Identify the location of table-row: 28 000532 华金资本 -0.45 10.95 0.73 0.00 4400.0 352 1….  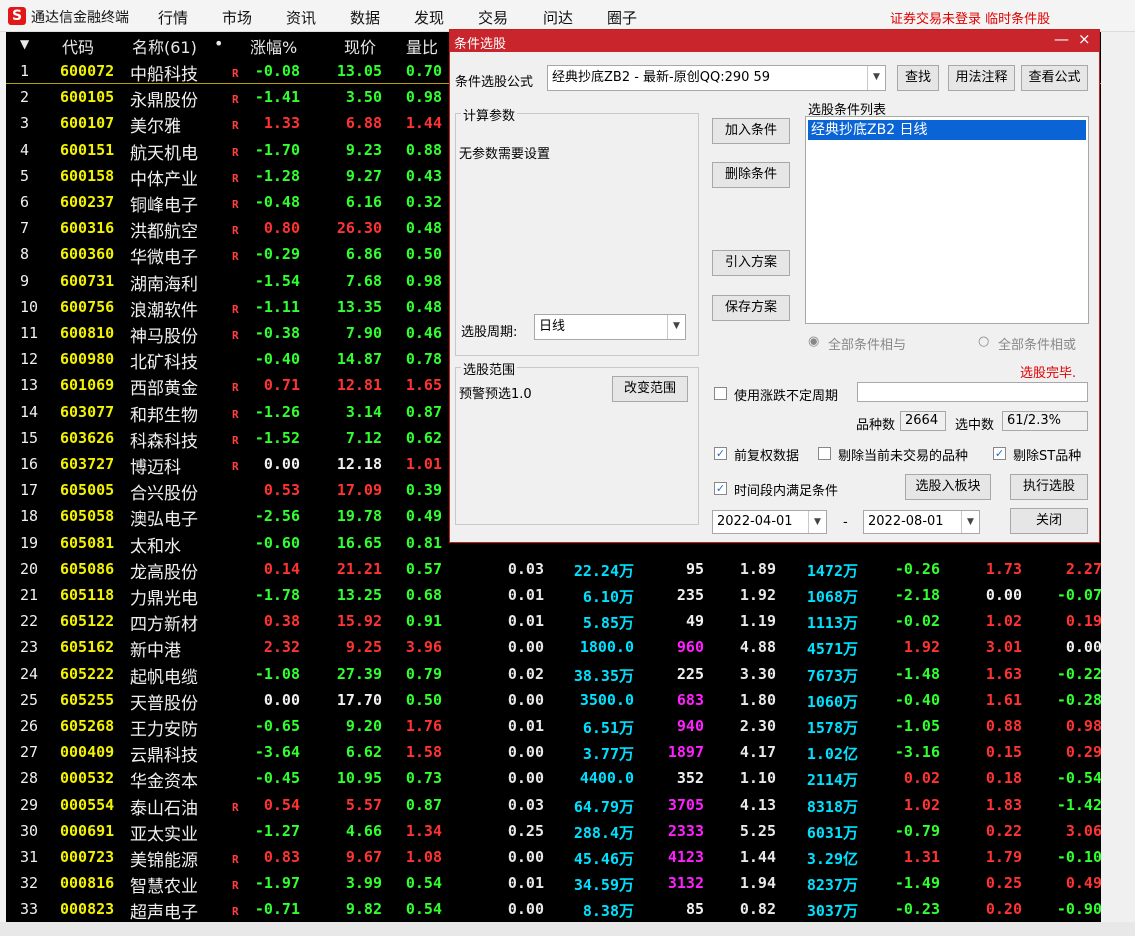
(553, 778).